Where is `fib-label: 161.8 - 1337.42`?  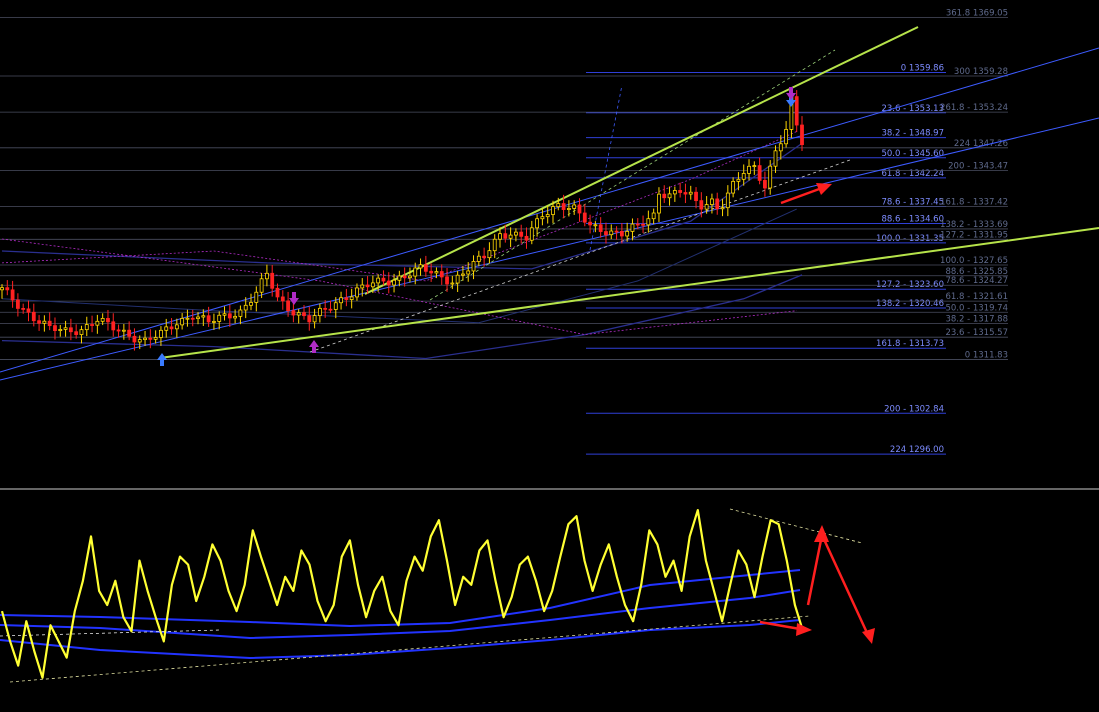 fib-label: 161.8 - 1337.42 is located at coordinates (974, 203).